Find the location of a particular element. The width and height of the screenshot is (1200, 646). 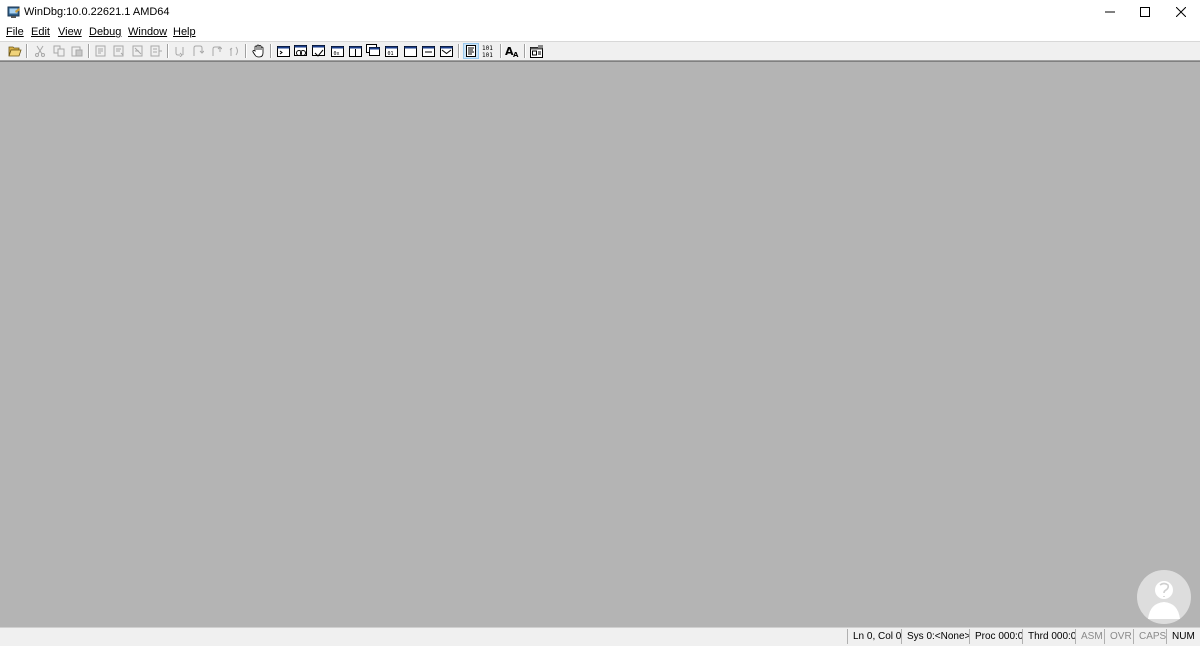

processes-threads-window-icon is located at coordinates (428, 51).